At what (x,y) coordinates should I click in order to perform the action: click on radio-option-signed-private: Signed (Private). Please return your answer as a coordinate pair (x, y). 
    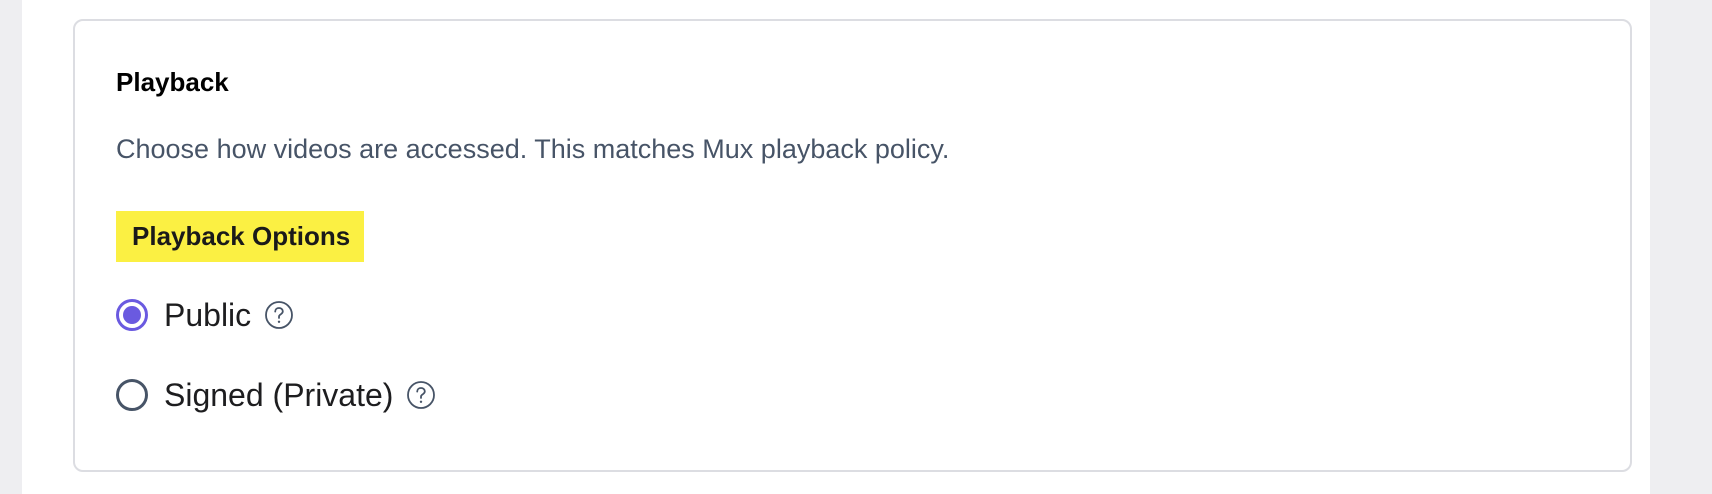
    Looking at the image, I should click on (276, 395).